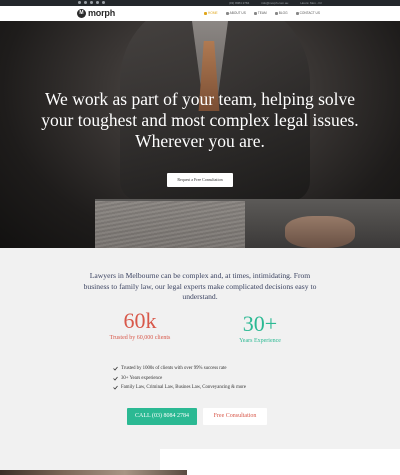 Image resolution: width=400 pixels, height=475 pixels. Describe the element at coordinates (206, 13) in the screenshot. I see `home-icon` at that location.